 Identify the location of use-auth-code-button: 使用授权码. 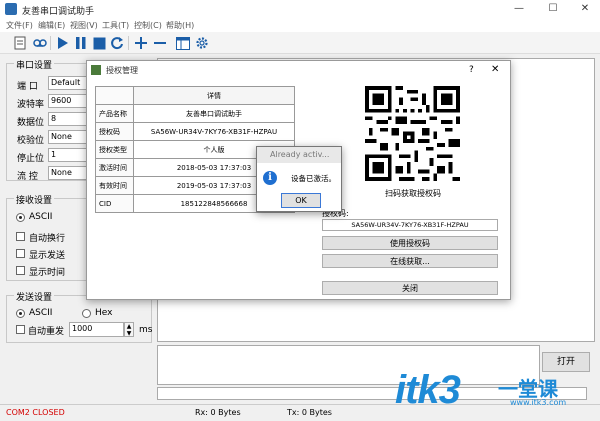
(410, 243).